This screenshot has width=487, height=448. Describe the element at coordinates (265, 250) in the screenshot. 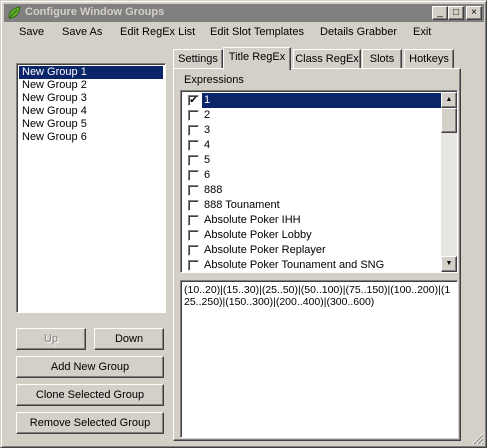

I see `expression-label: Absolute Poker Replayer` at that location.